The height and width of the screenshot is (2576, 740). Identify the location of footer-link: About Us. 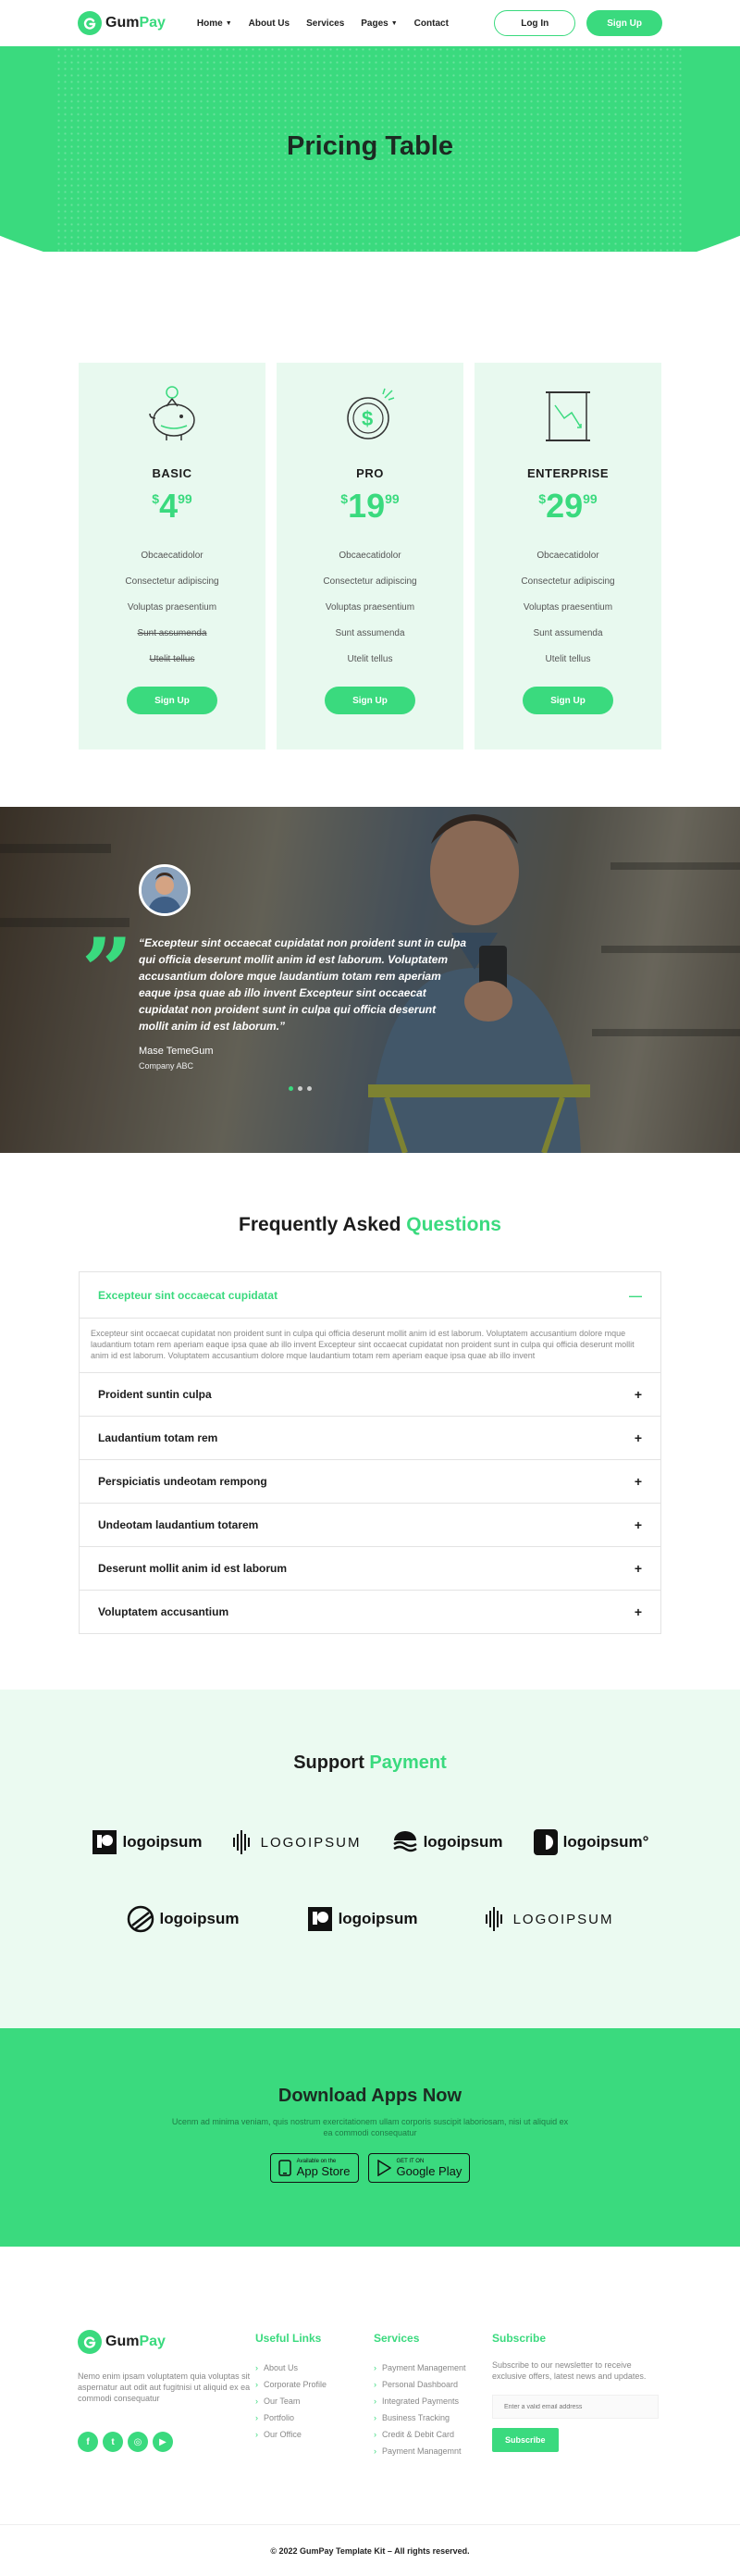
(314, 2367).